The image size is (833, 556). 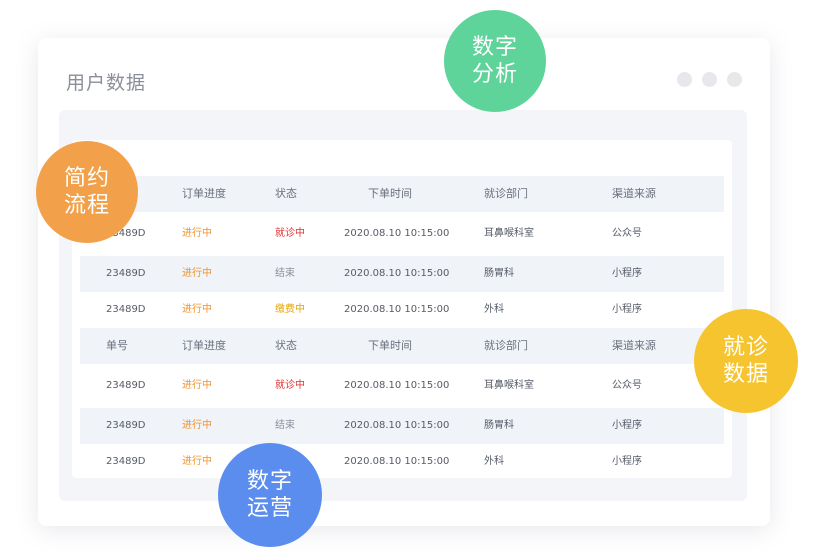 What do you see at coordinates (290, 309) in the screenshot?
I see `order-status: 缴费中` at bounding box center [290, 309].